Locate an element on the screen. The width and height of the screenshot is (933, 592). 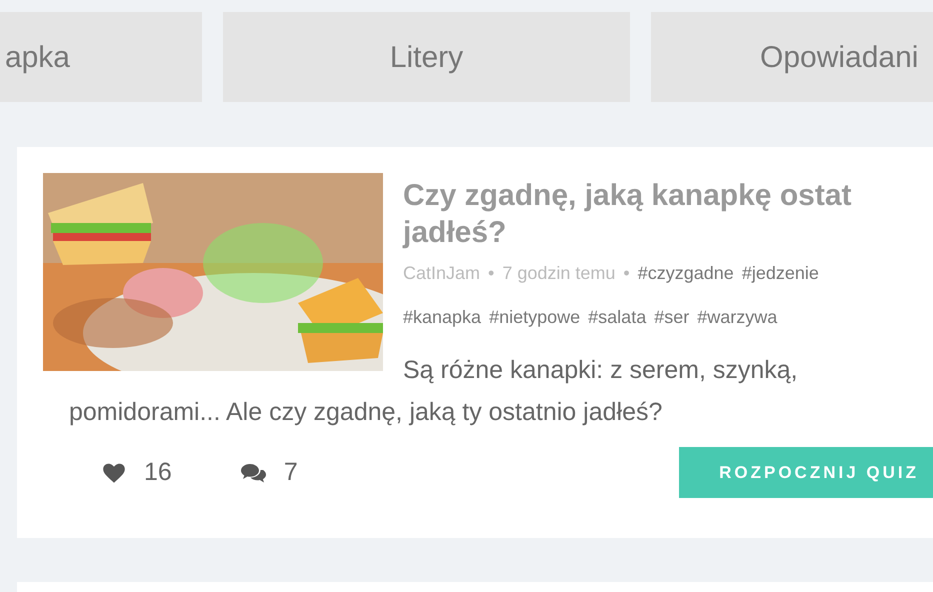
time-ago: 7 godzin temu is located at coordinates (559, 273).